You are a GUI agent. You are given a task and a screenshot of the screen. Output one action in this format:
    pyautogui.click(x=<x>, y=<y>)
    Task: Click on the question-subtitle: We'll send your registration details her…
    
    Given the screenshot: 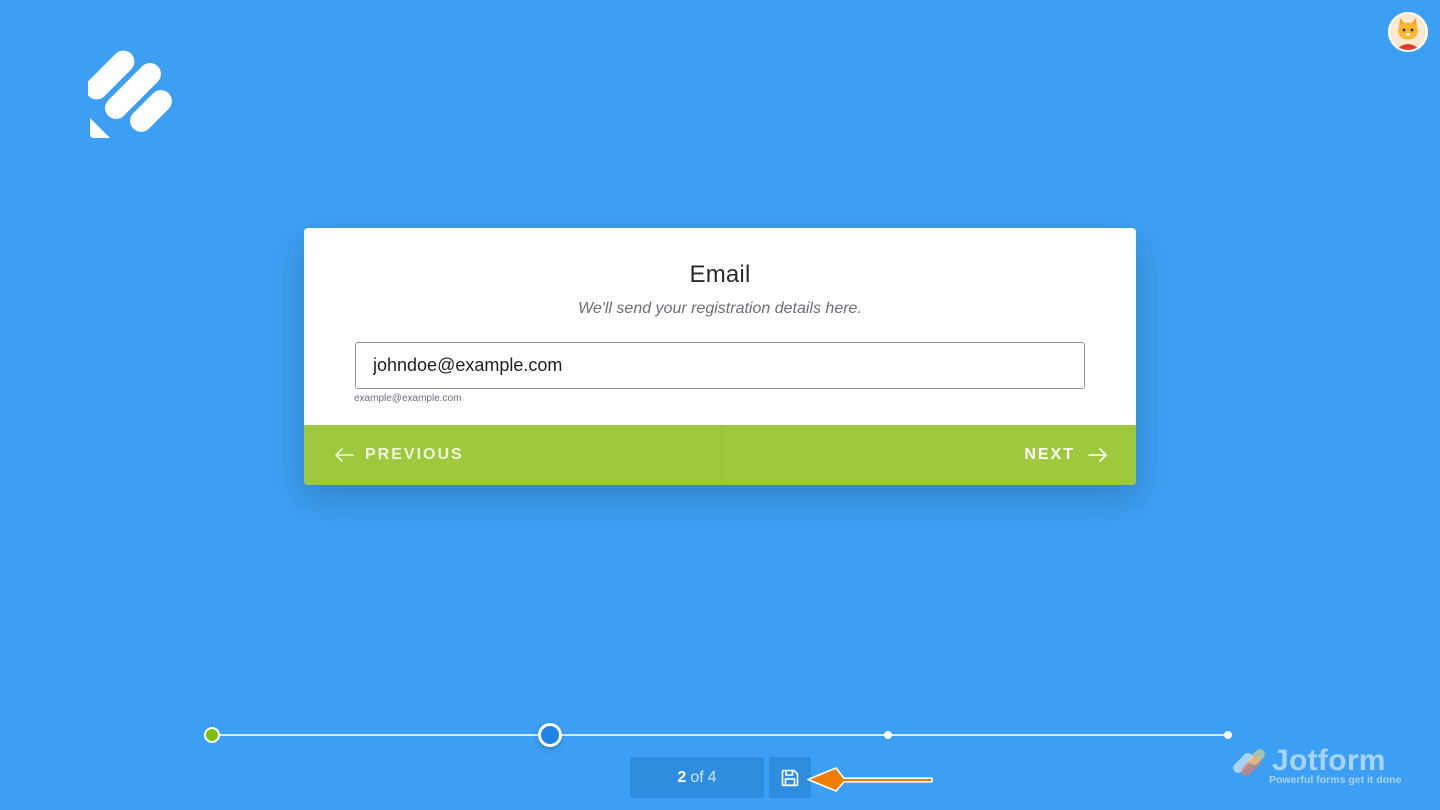 What is the action you would take?
    pyautogui.click(x=720, y=308)
    